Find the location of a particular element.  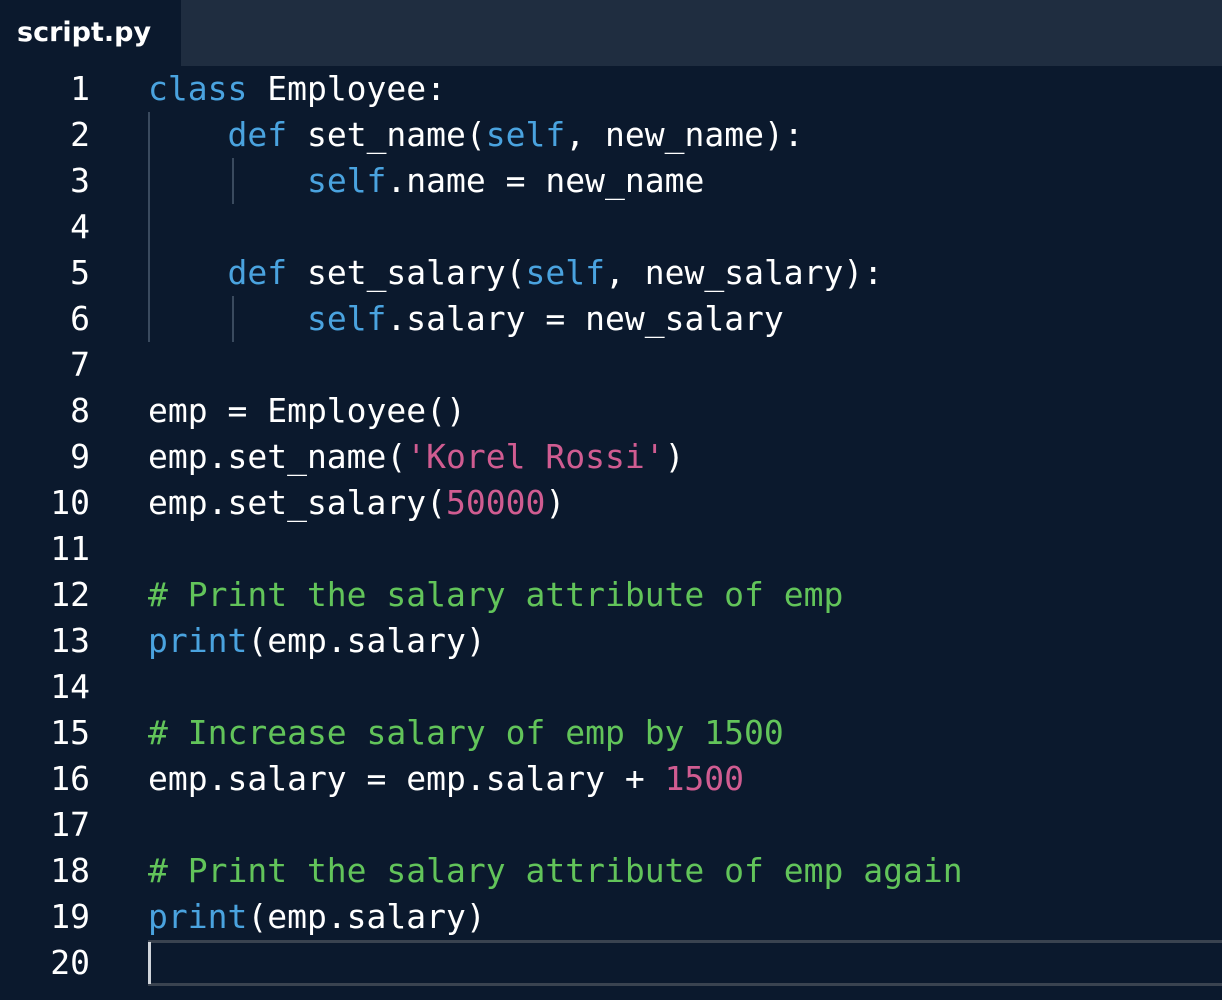

token-text: Employee: is located at coordinates (347, 88).